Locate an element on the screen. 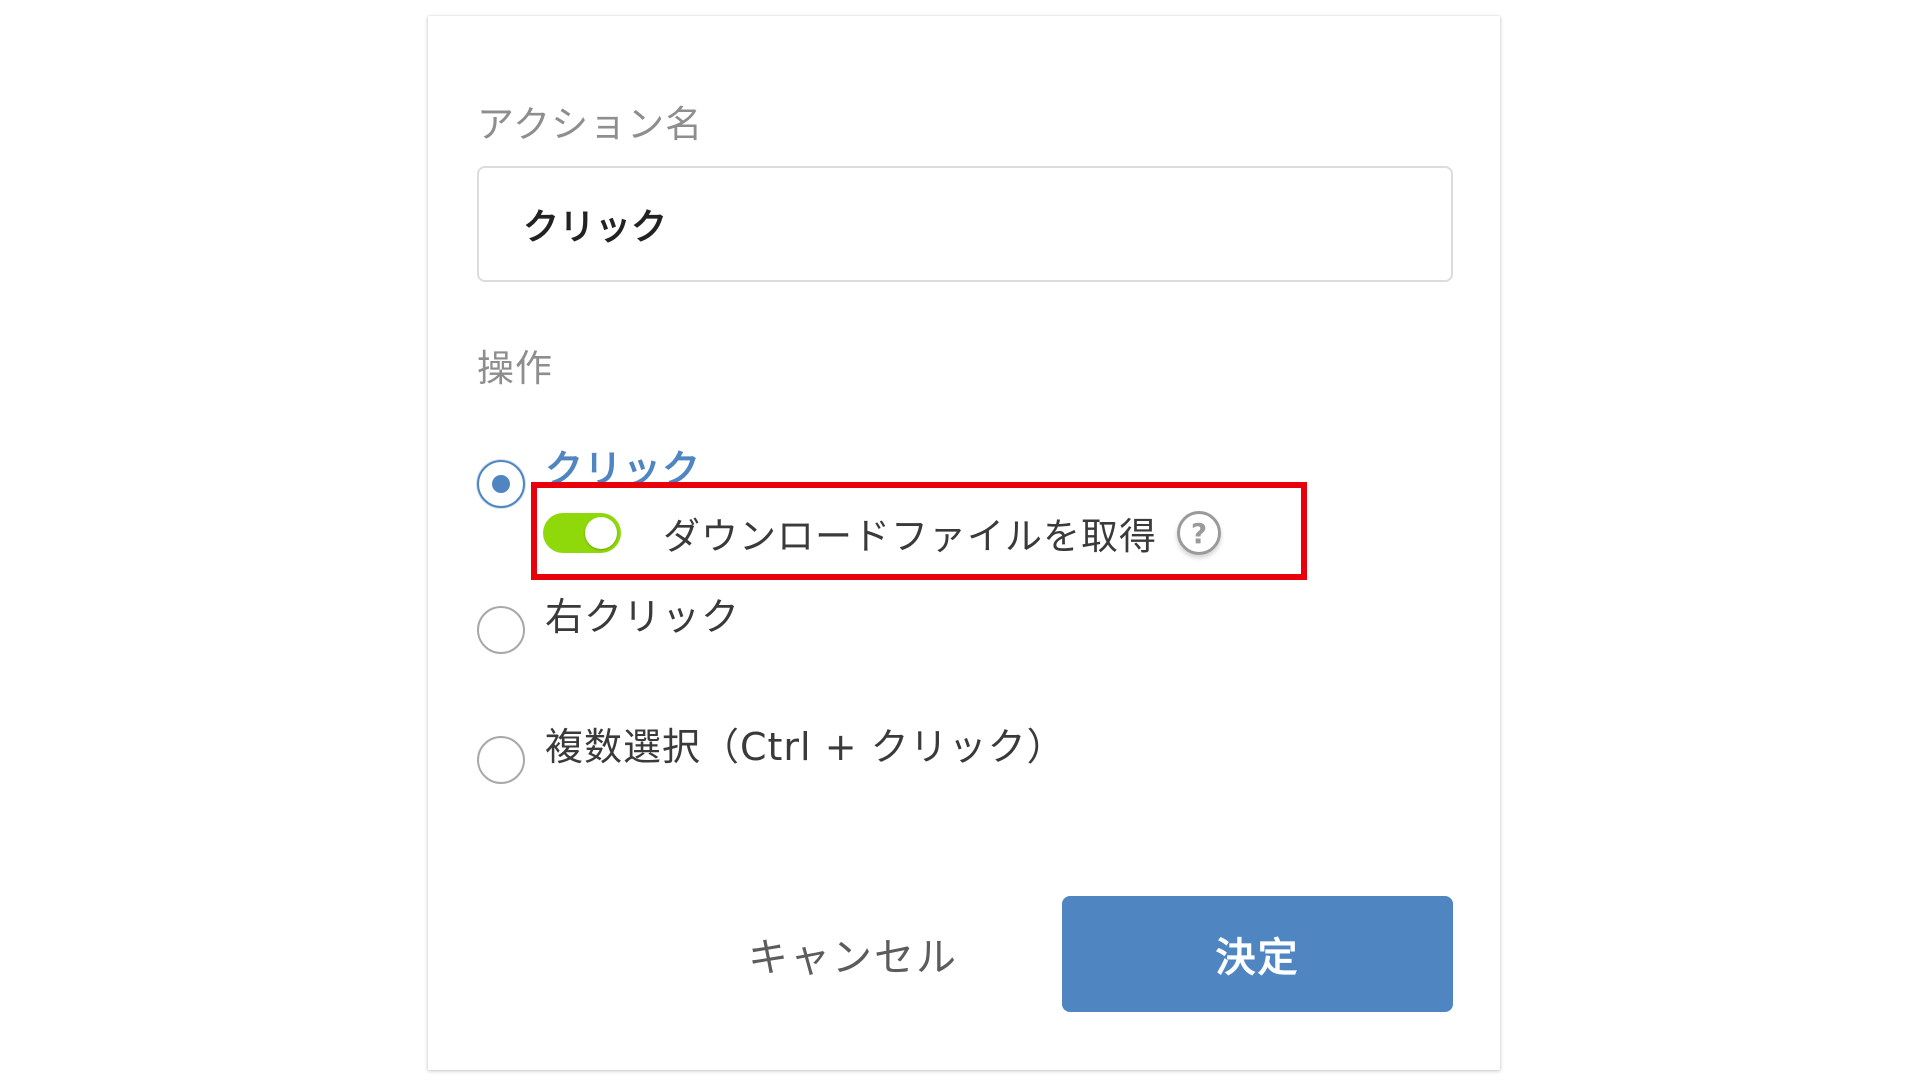  ok-button: 決定 is located at coordinates (1257, 954).